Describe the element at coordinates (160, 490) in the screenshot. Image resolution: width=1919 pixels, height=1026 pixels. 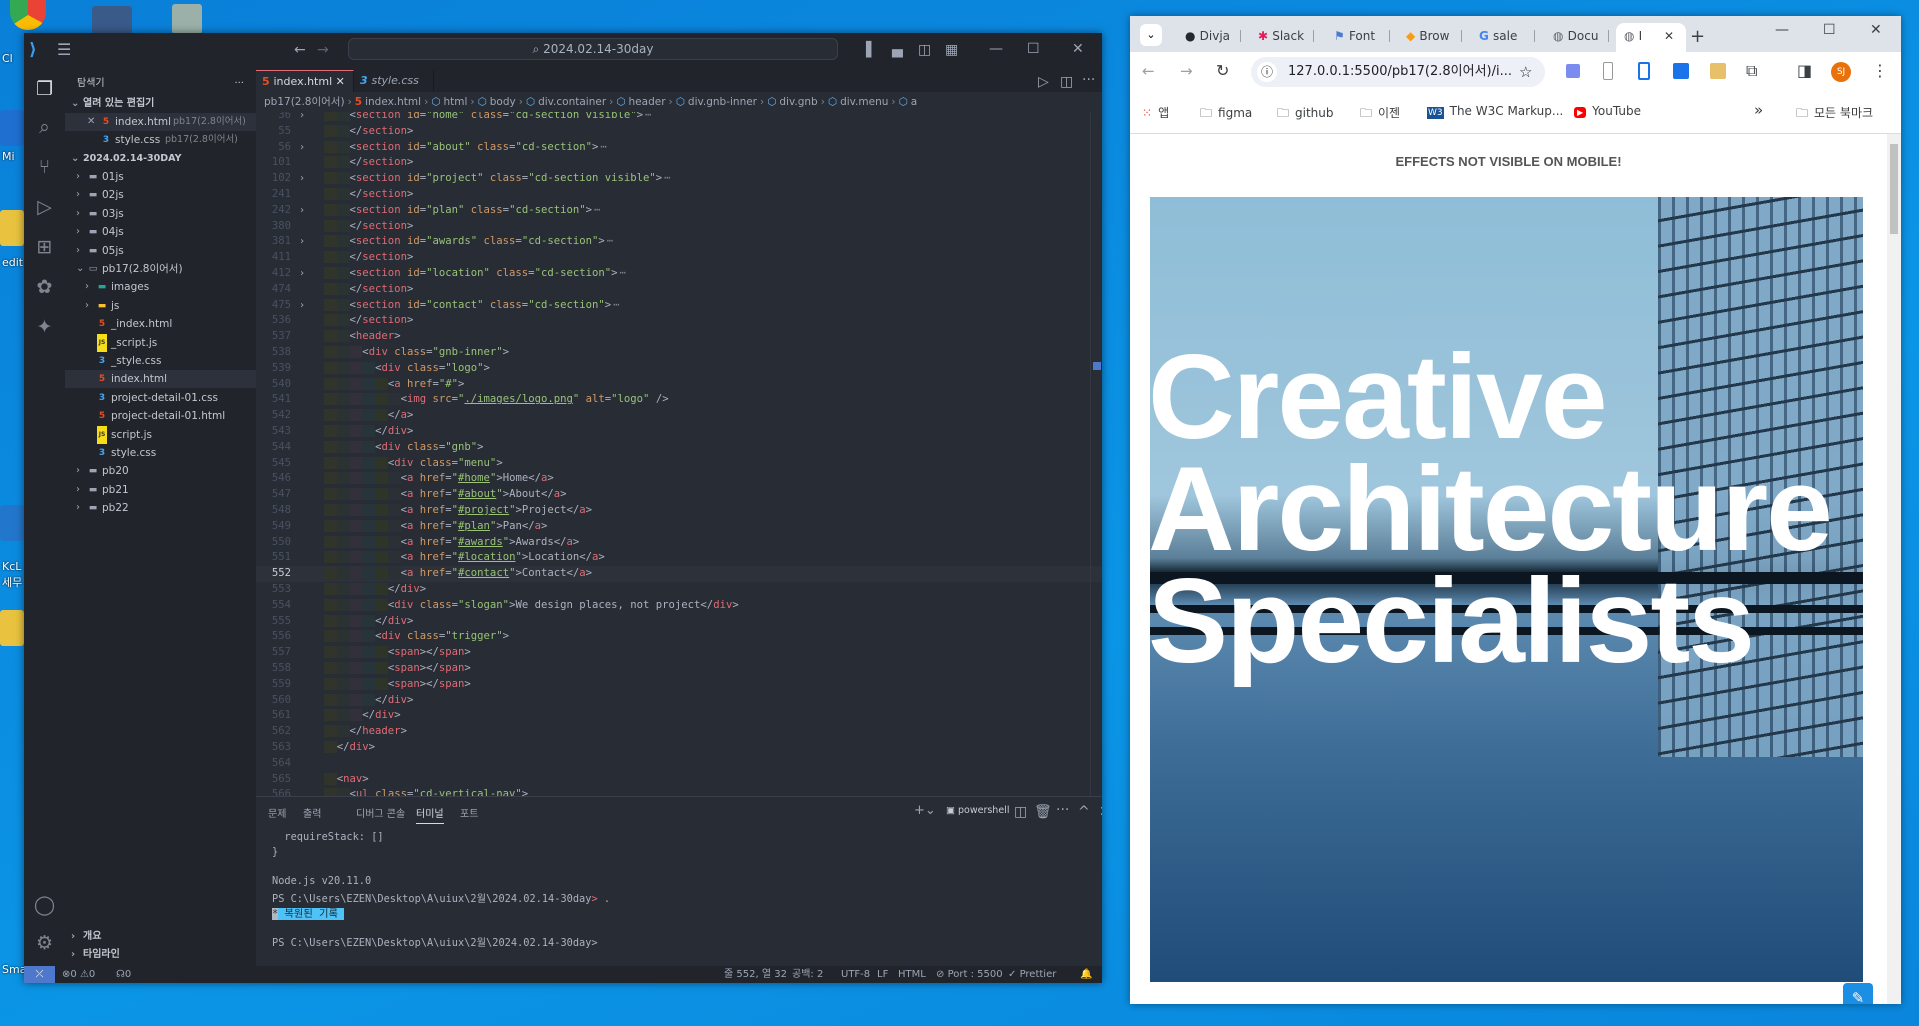
I see `tree-item: › ▬ pb21` at that location.